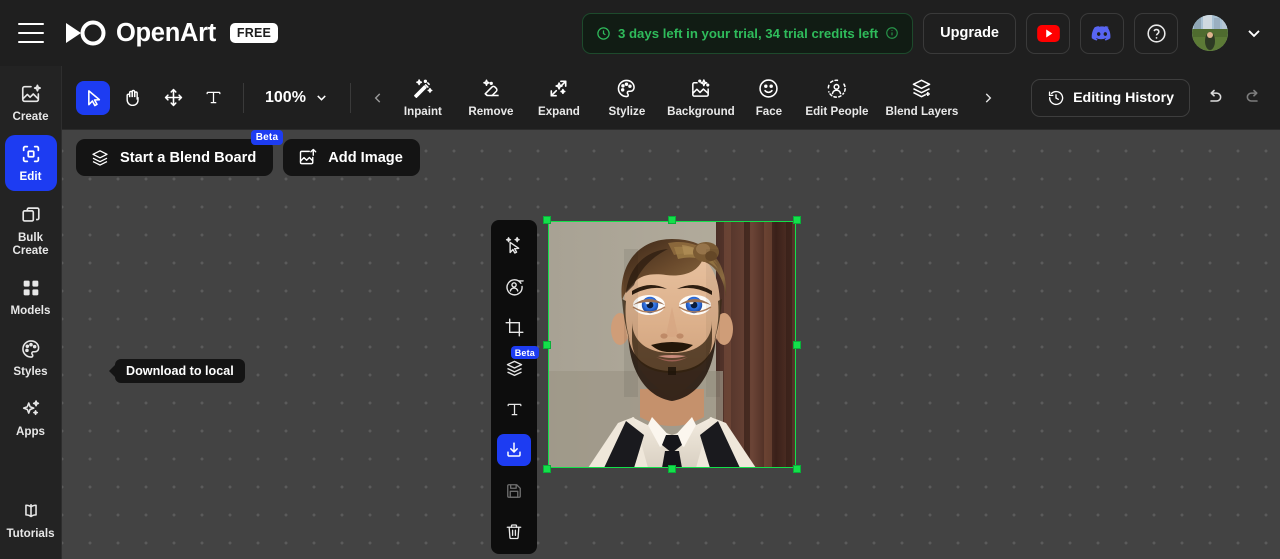 Image resolution: width=1280 pixels, height=559 pixels. I want to click on sidebar-item-label: Edit, so click(30, 177).